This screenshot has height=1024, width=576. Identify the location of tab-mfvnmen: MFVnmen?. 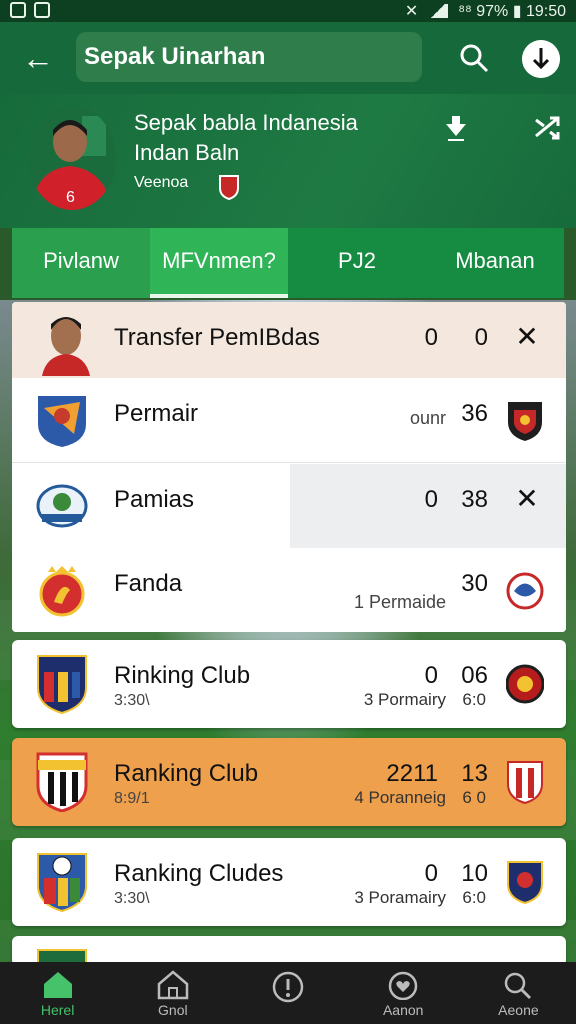
(219, 263).